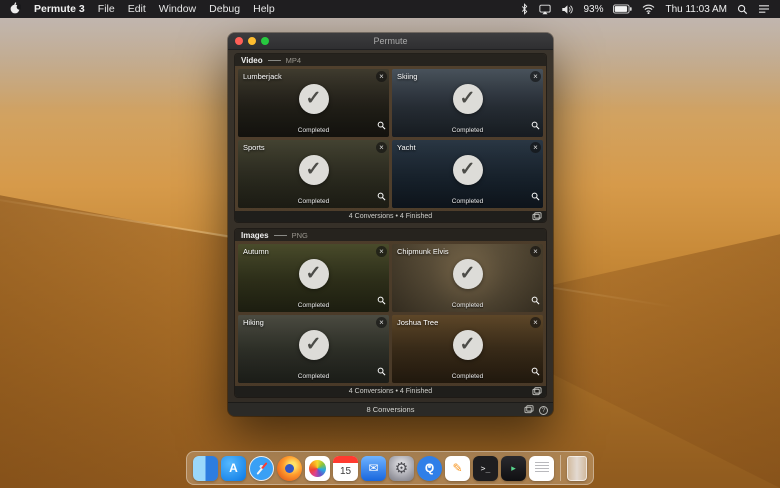  Describe the element at coordinates (261, 468) in the screenshot. I see `dock-safari-icon` at that location.